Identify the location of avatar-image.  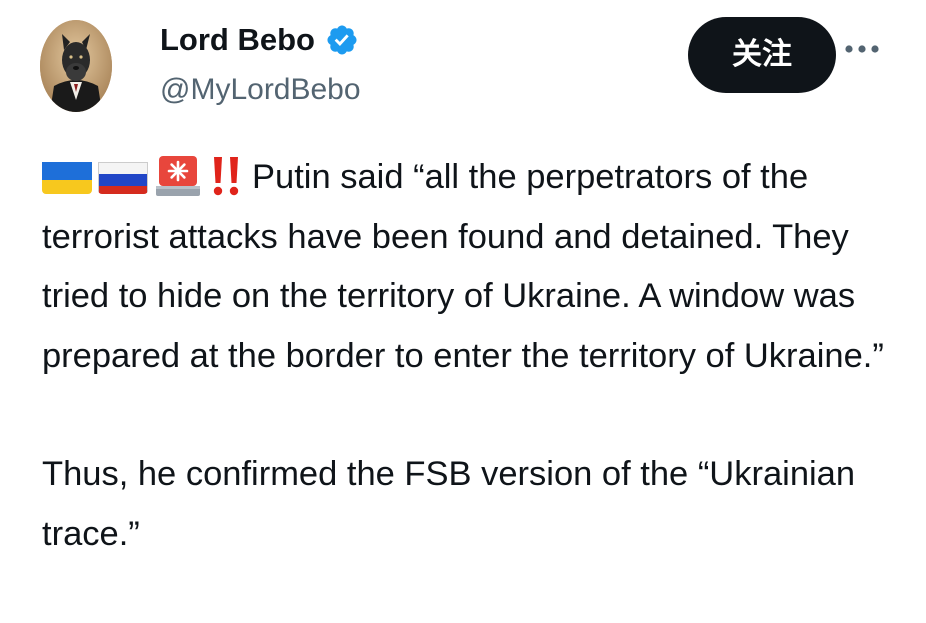
(76, 66).